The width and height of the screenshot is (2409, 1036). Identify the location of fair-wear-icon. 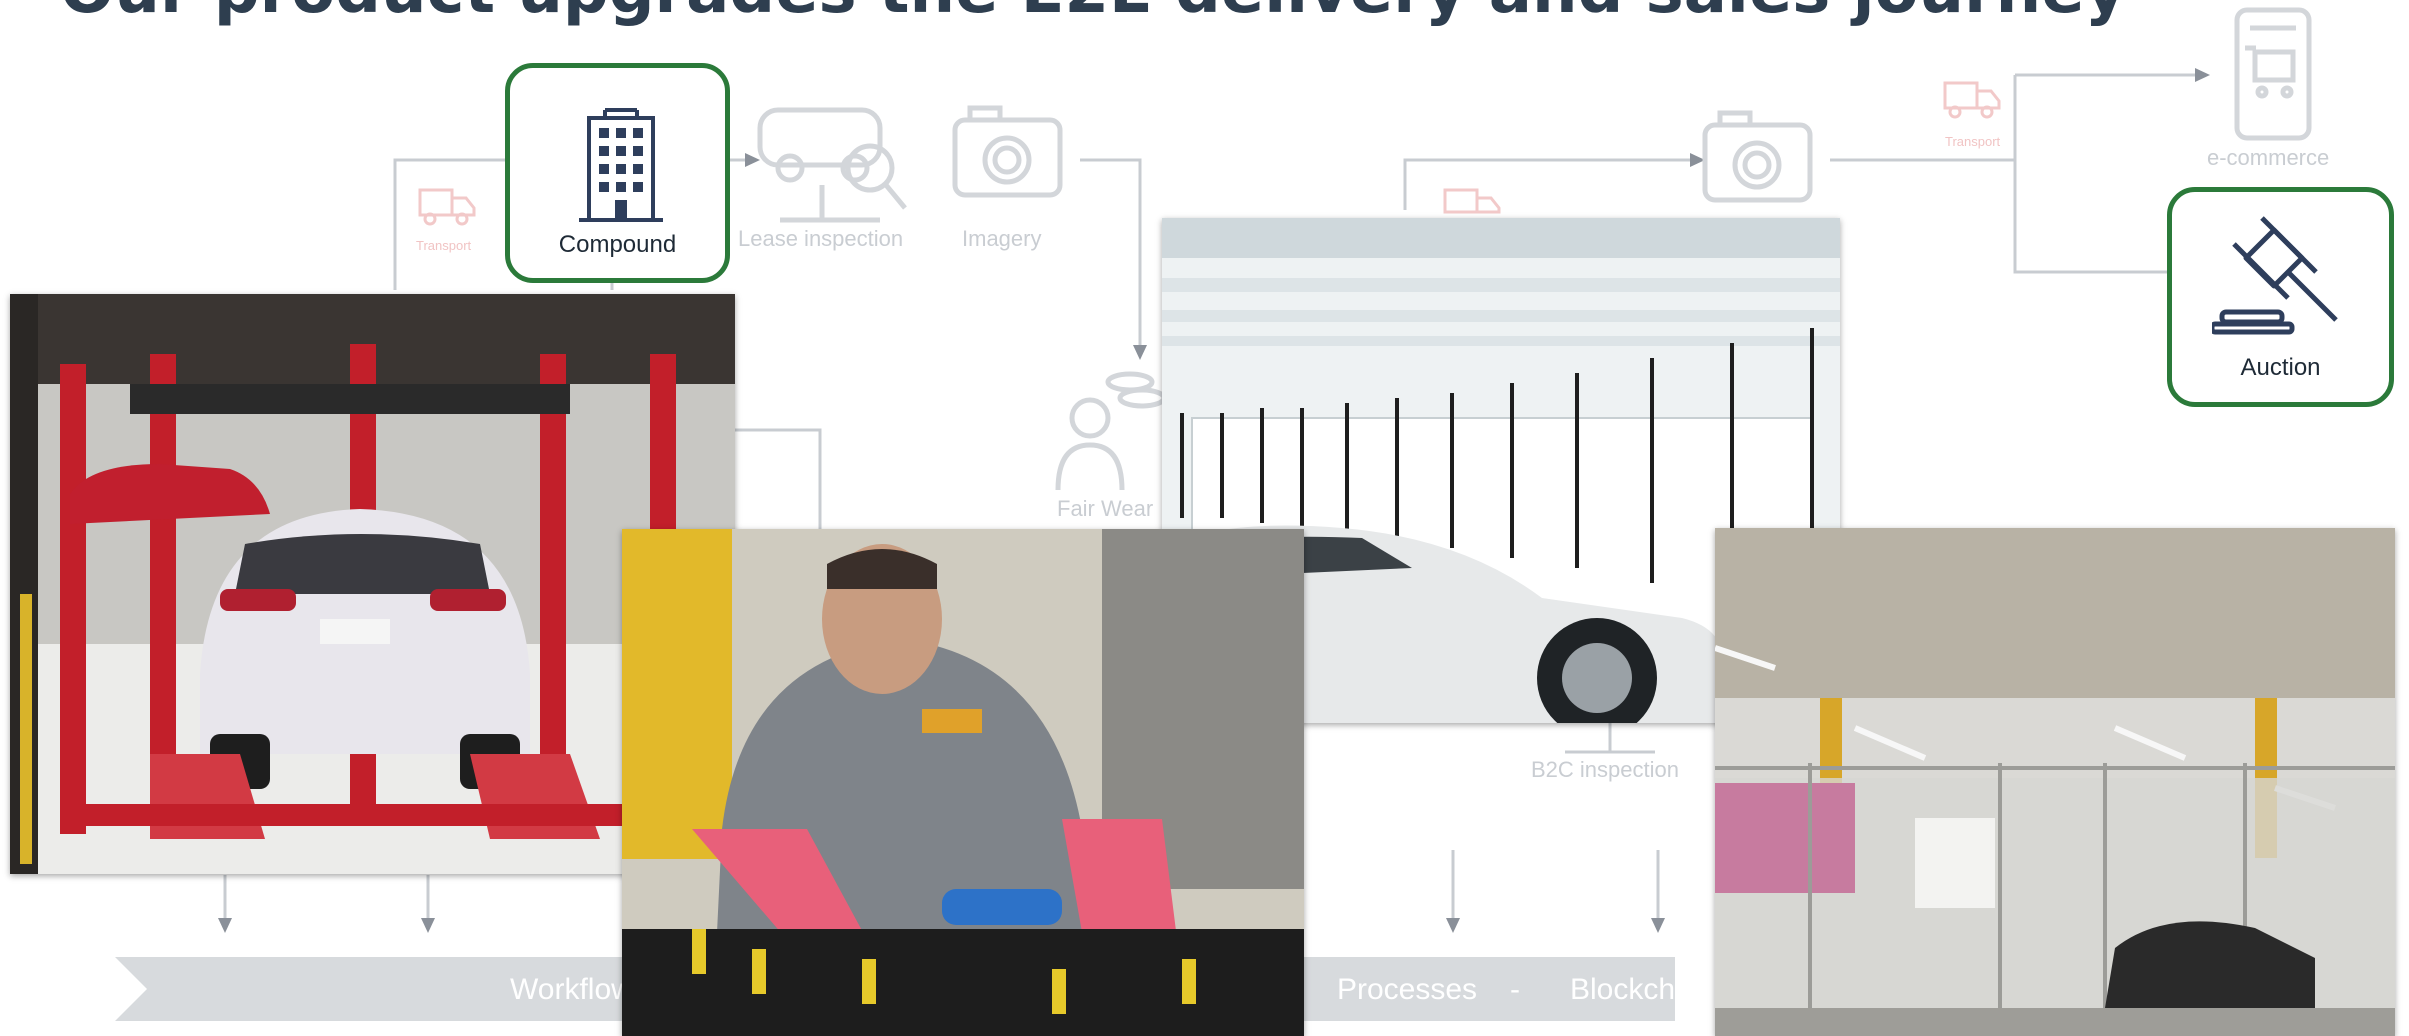
(1090, 418).